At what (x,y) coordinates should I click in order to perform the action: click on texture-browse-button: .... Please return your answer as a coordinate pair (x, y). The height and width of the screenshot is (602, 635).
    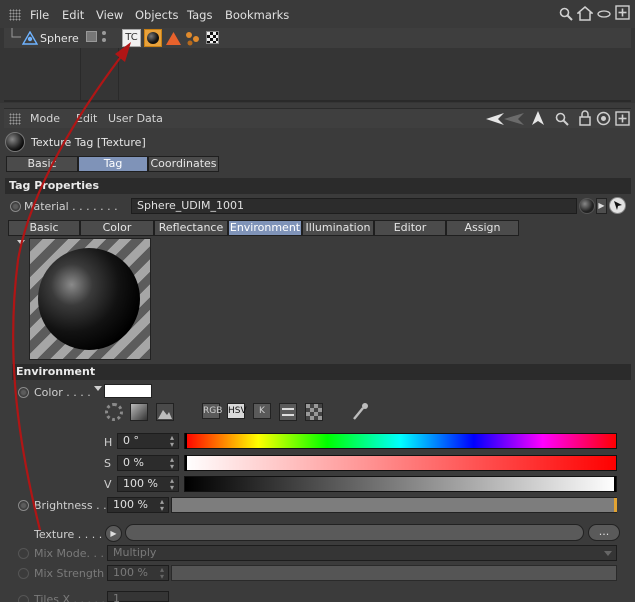
    Looking at the image, I should click on (604, 532).